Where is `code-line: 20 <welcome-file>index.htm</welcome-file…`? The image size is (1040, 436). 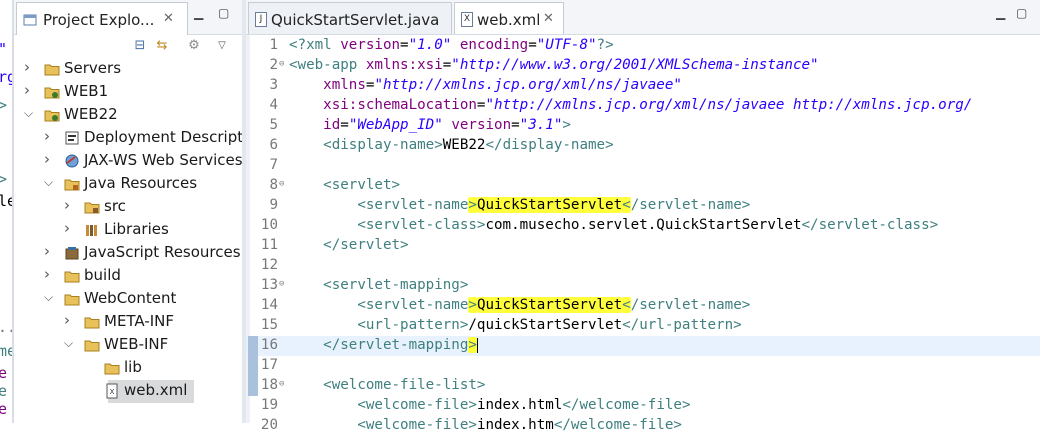
code-line: 20 <welcome-file>index.htm</welcome-file… is located at coordinates (643, 426).